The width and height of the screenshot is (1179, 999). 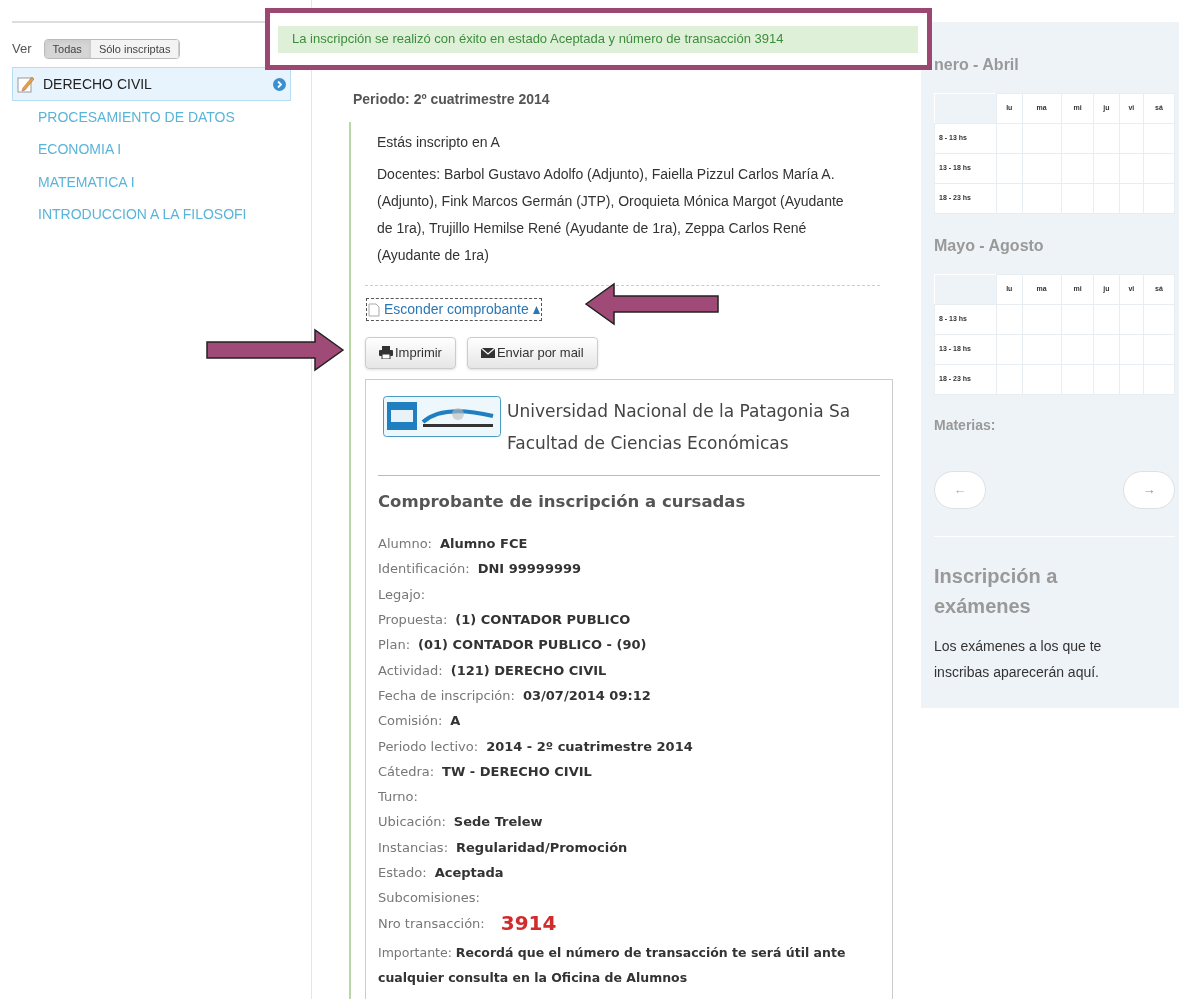 What do you see at coordinates (424, 569) in the screenshot?
I see `field-label: Identificación:` at bounding box center [424, 569].